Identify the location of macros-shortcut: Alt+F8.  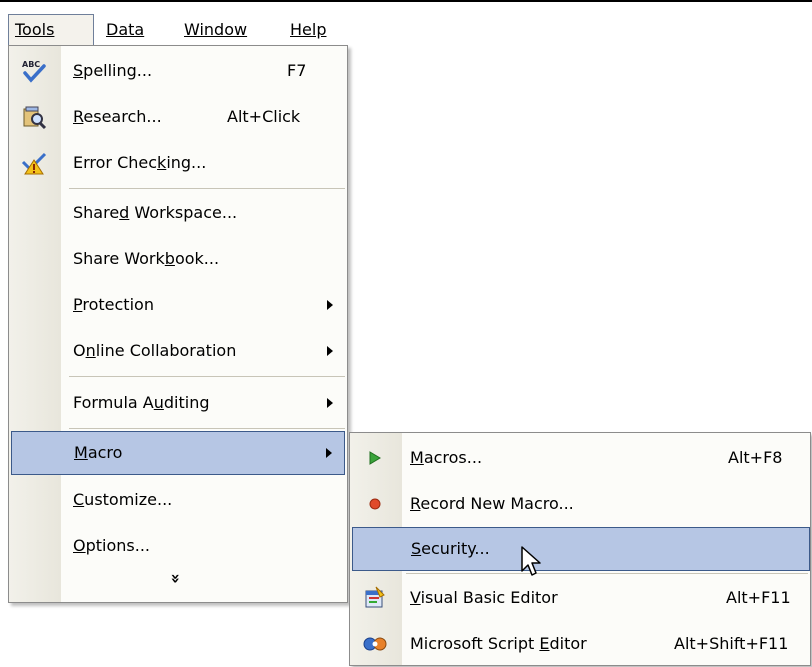
(755, 457).